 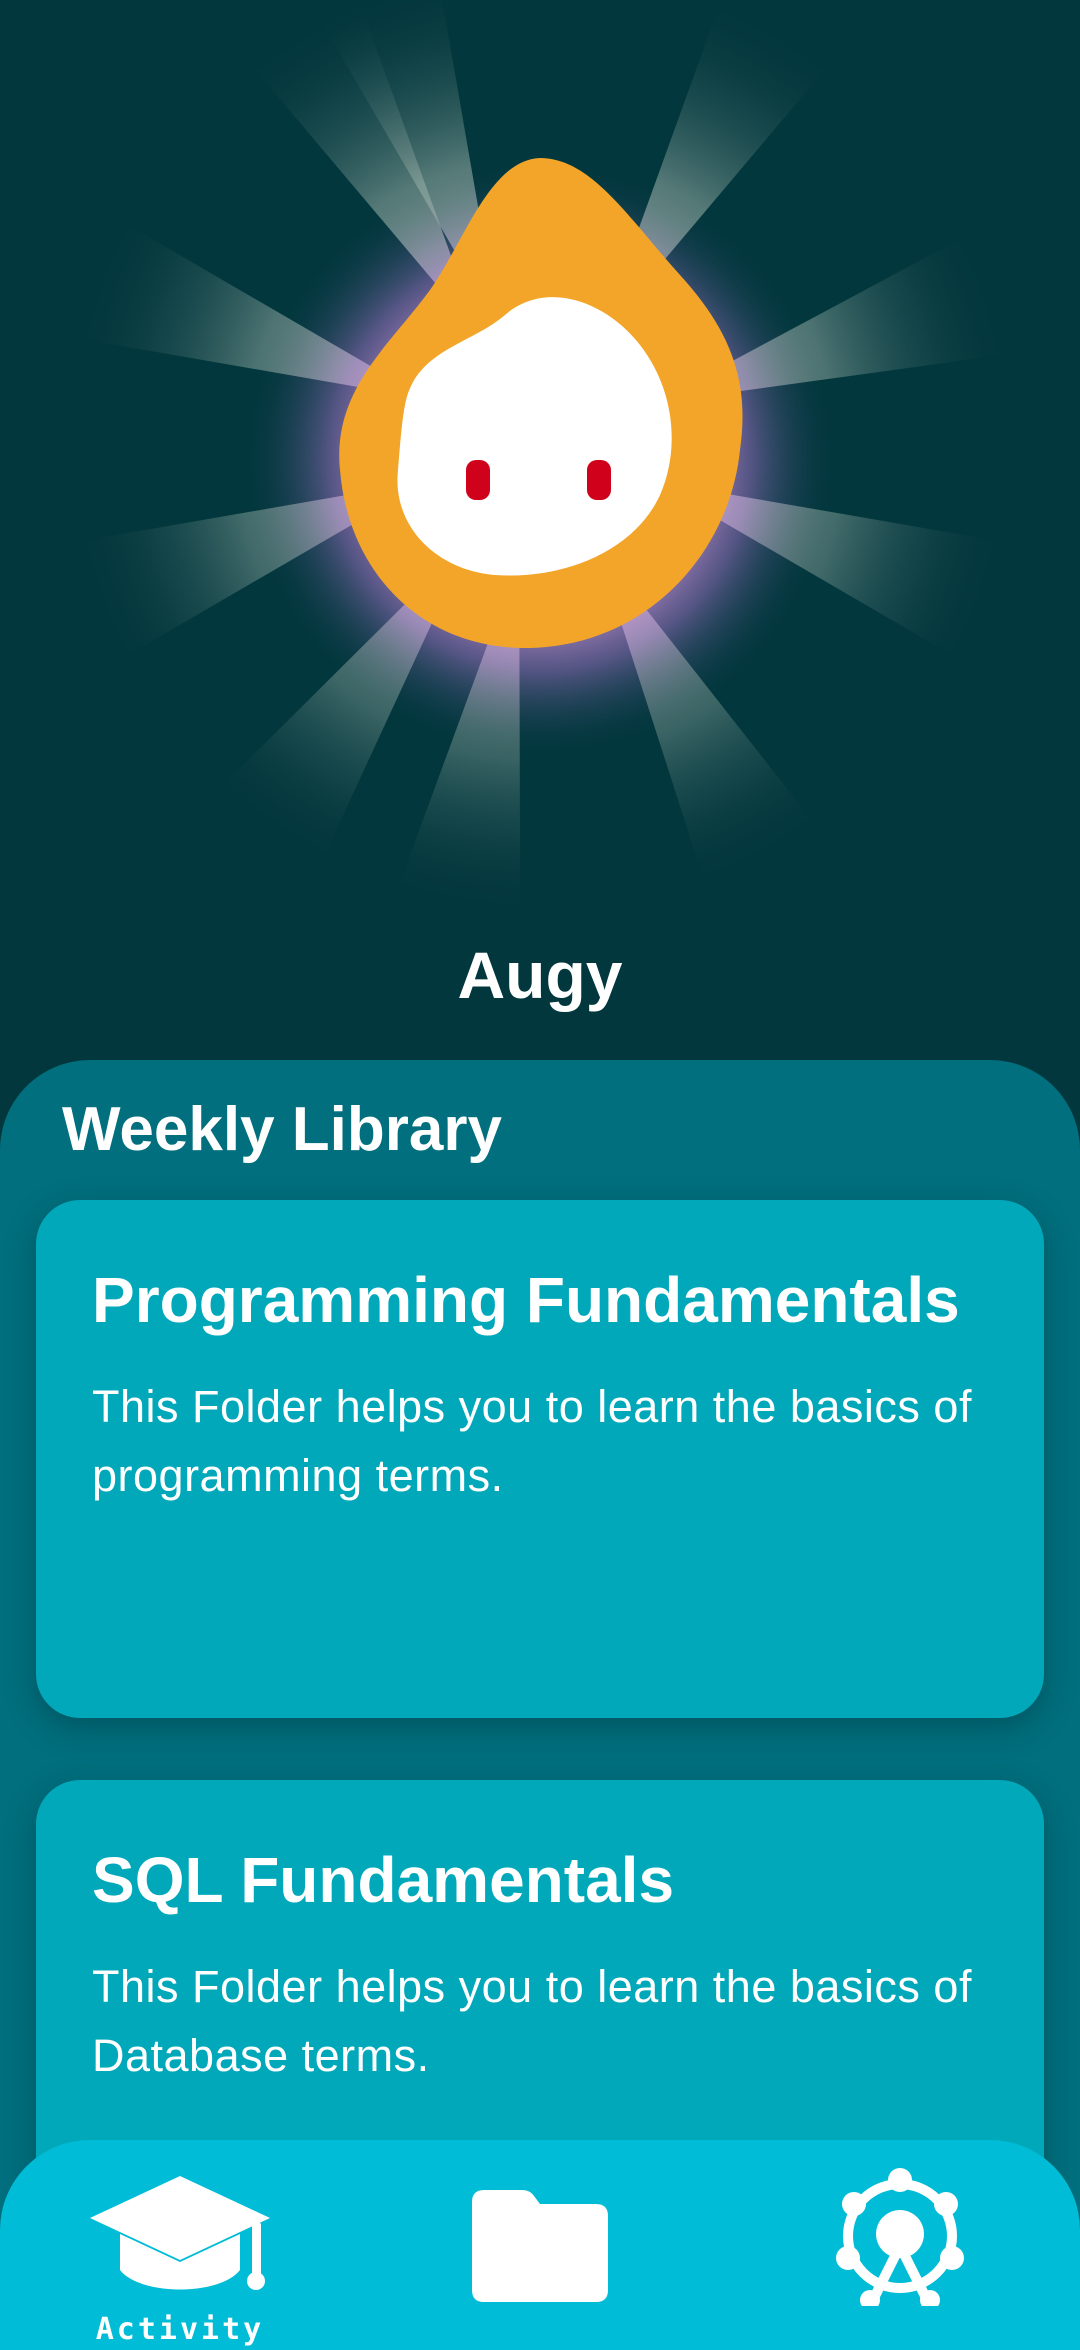 What do you see at coordinates (383, 1880) in the screenshot?
I see `folder-title: SQL Fundamentals` at bounding box center [383, 1880].